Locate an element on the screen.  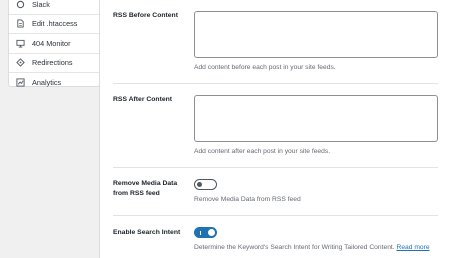
toggle-on-indicator is located at coordinates (200, 232).